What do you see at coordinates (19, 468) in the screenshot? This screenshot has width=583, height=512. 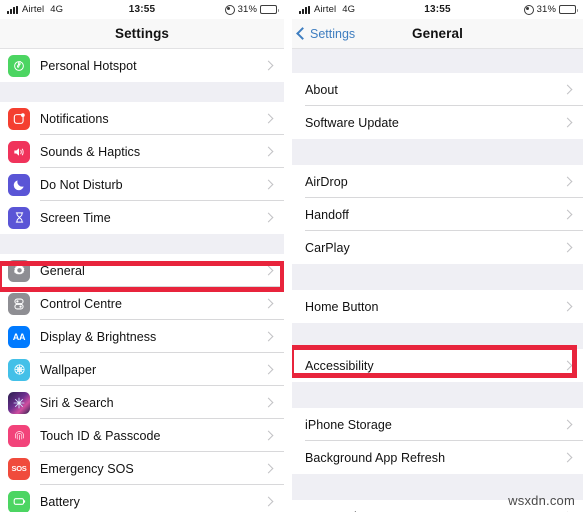 I see `emergency-sos-icon: SOS` at bounding box center [19, 468].